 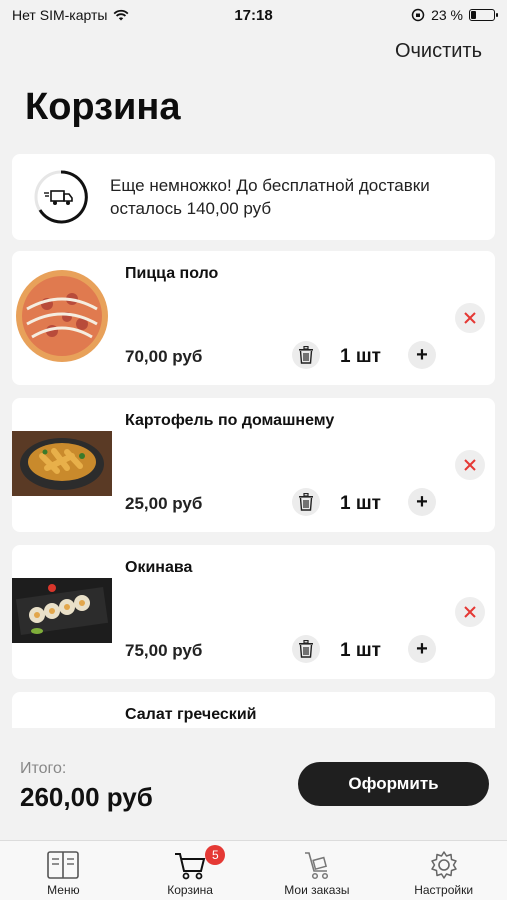 What do you see at coordinates (393, 784) in the screenshot?
I see `checkout-button: Оформить` at bounding box center [393, 784].